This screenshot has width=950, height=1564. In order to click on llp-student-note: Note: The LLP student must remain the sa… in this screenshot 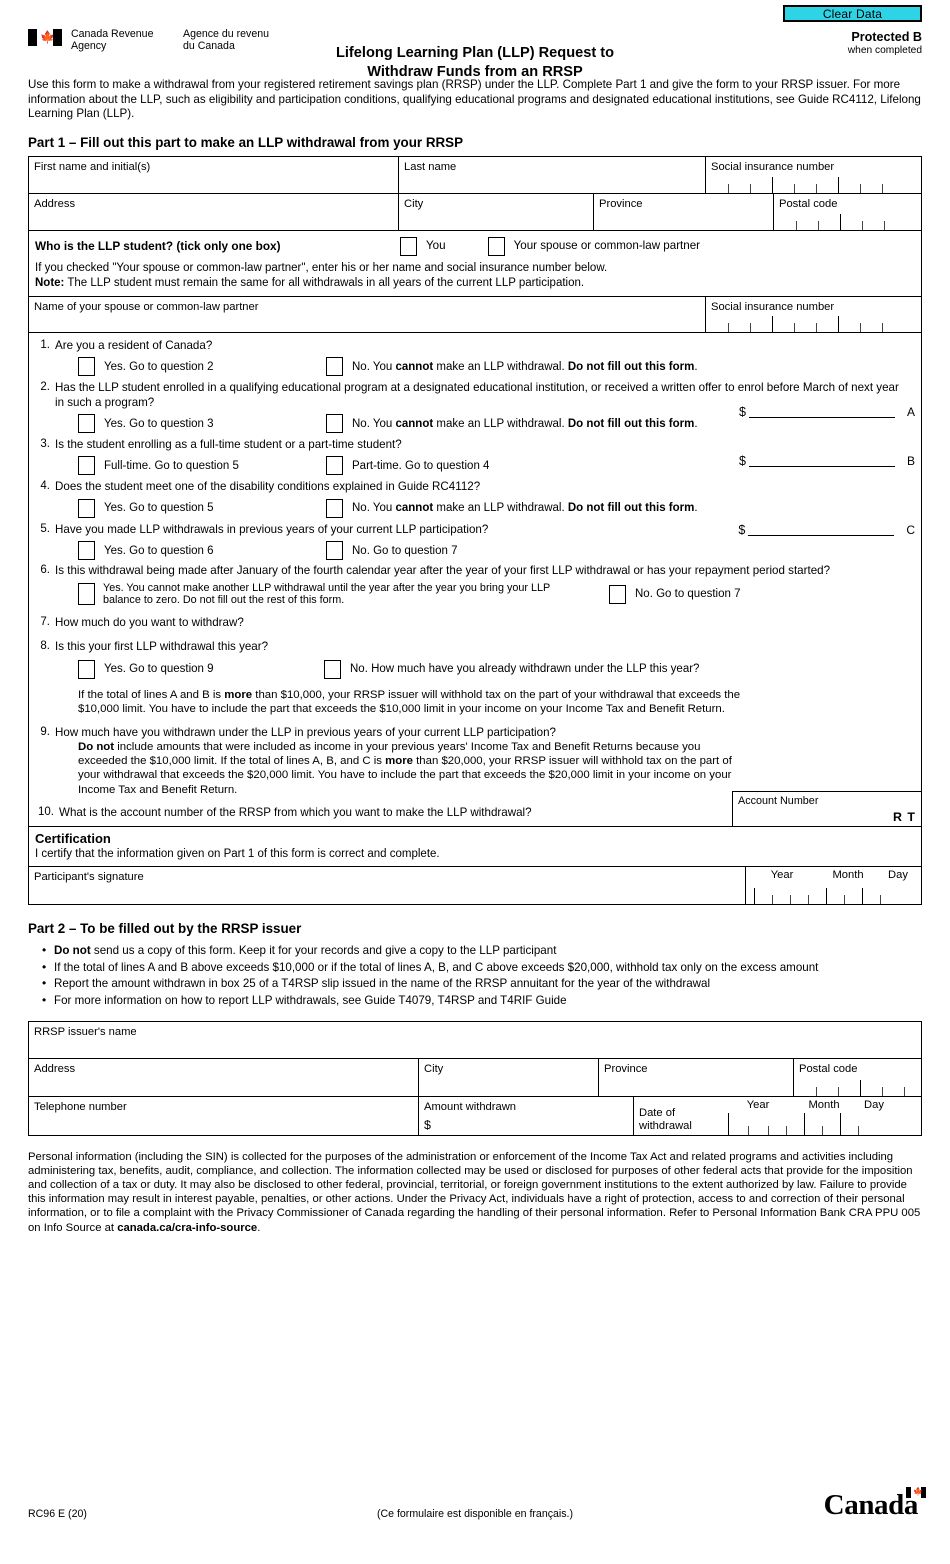, I will do `click(475, 283)`.